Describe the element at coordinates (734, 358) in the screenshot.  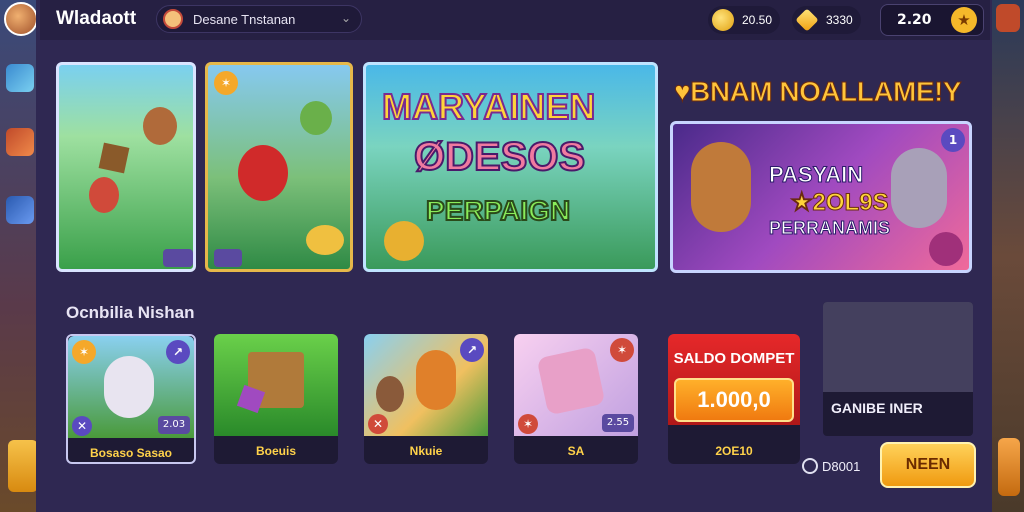
I see `wallet-title: SALDO DOMPET` at that location.